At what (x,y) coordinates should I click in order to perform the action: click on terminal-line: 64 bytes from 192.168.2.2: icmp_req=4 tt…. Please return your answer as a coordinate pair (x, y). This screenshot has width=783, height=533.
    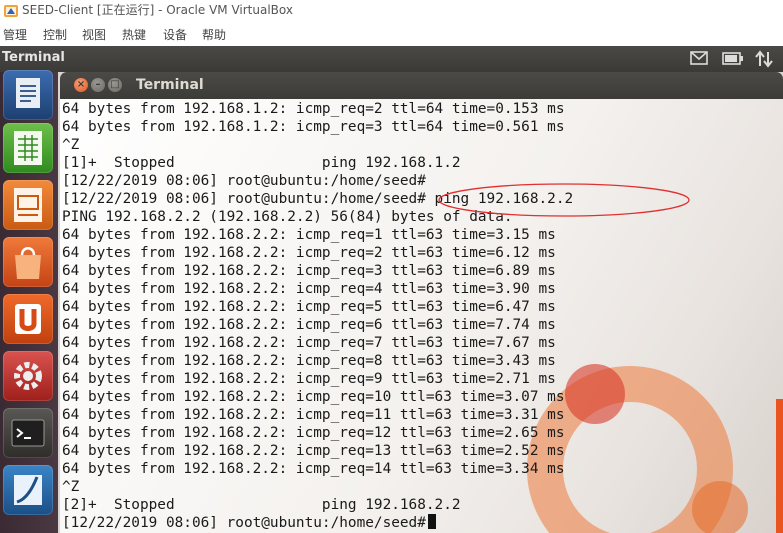
    Looking at the image, I should click on (309, 289).